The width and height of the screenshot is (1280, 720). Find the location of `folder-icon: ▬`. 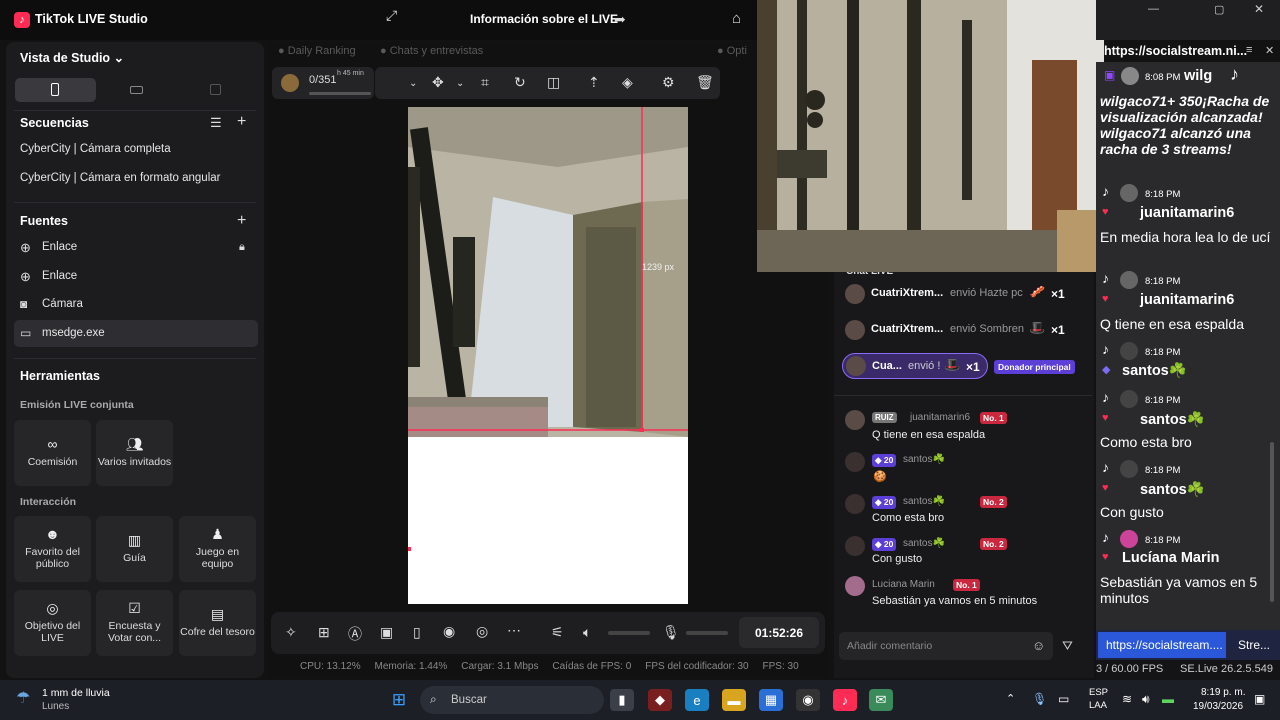

folder-icon: ▬ is located at coordinates (734, 700).